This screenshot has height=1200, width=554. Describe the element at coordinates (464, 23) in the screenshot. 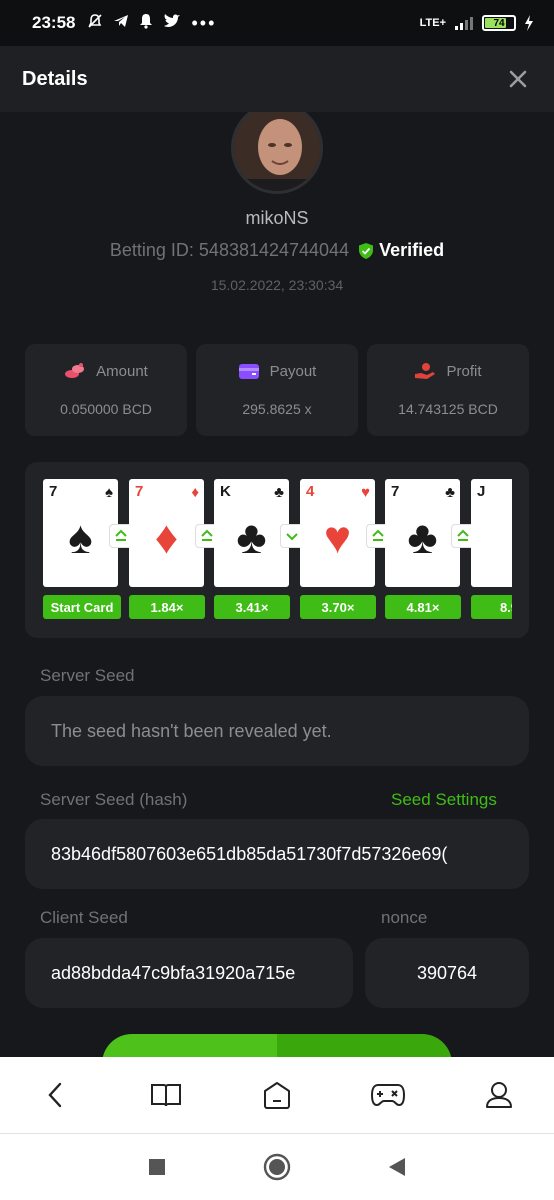

I see `signal-icon` at that location.